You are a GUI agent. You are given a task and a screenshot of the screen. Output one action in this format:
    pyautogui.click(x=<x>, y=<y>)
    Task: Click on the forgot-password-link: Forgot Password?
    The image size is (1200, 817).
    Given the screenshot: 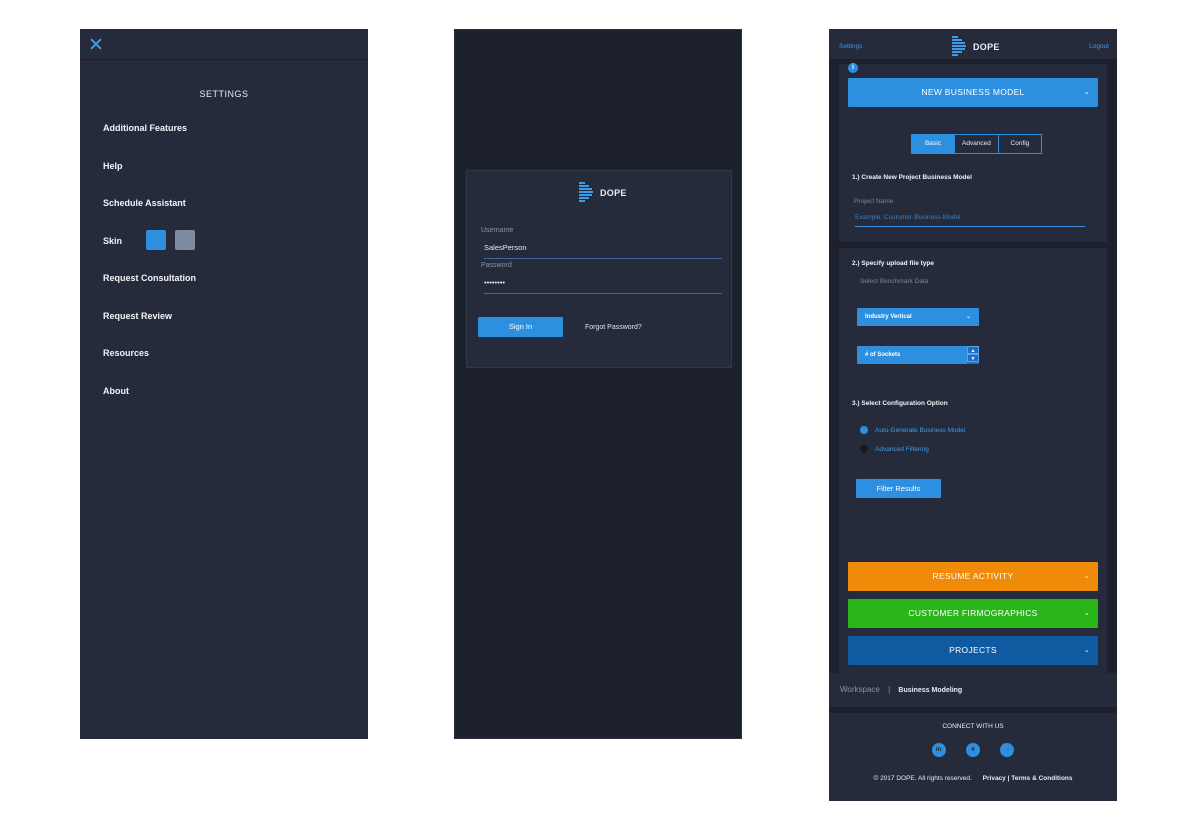 What is the action you would take?
    pyautogui.click(x=613, y=327)
    